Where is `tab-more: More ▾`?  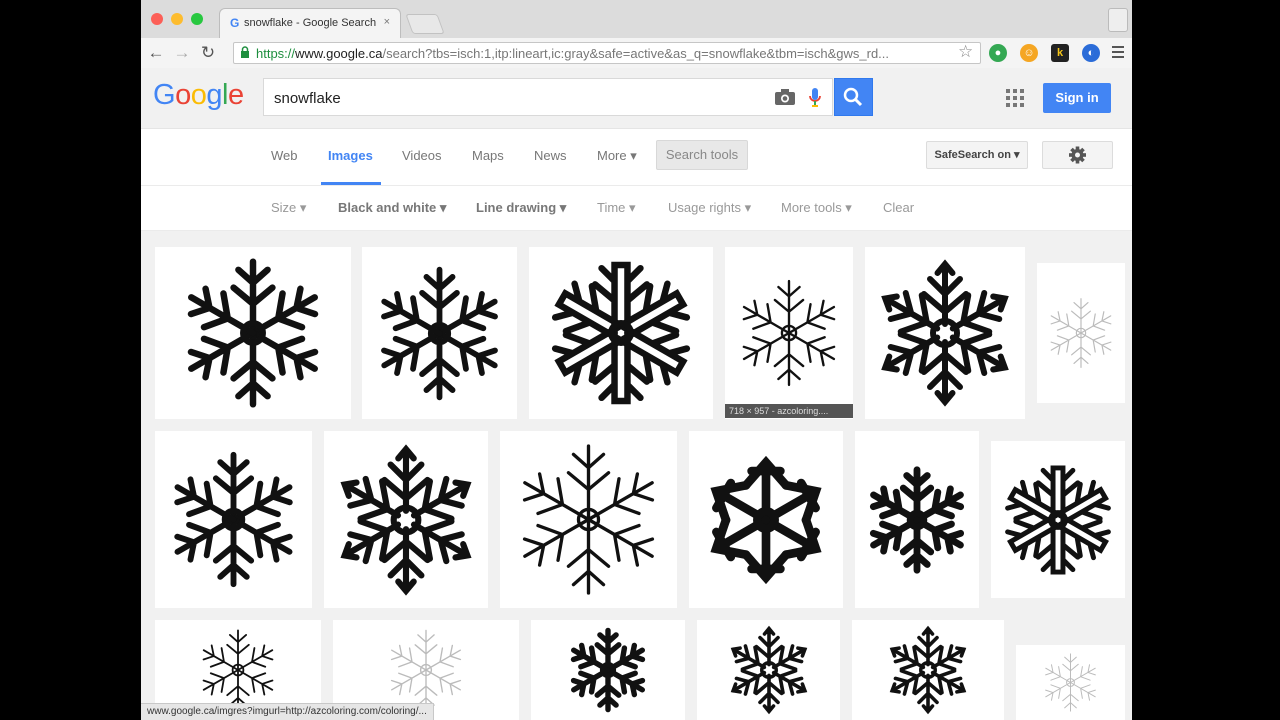 tab-more: More ▾ is located at coordinates (617, 156).